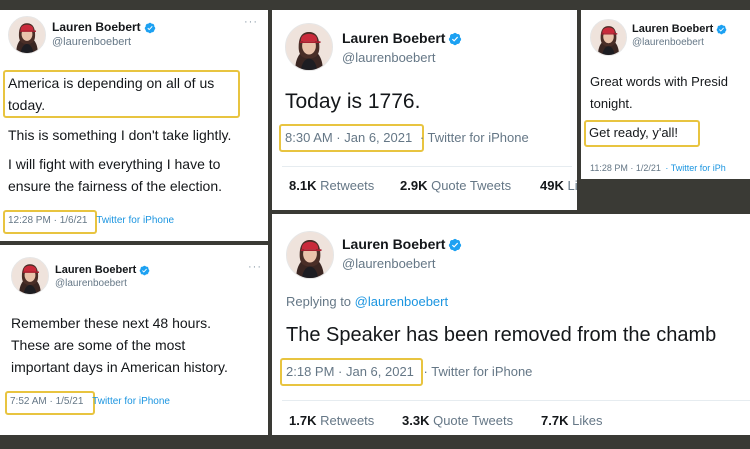 Image resolution: width=750 pixels, height=449 pixels. Describe the element at coordinates (303, 420) in the screenshot. I see `retweets-count: 1.7K` at that location.